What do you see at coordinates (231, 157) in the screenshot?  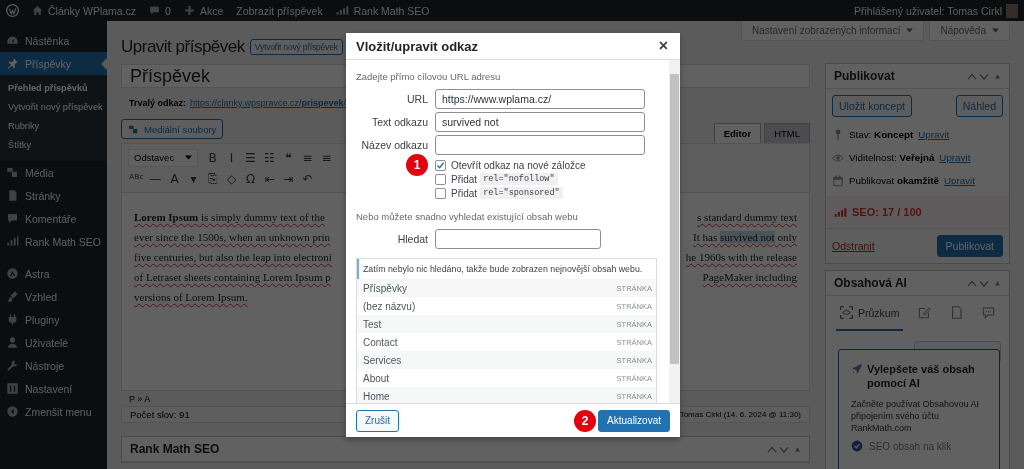 I see `toolbar-button: I` at bounding box center [231, 157].